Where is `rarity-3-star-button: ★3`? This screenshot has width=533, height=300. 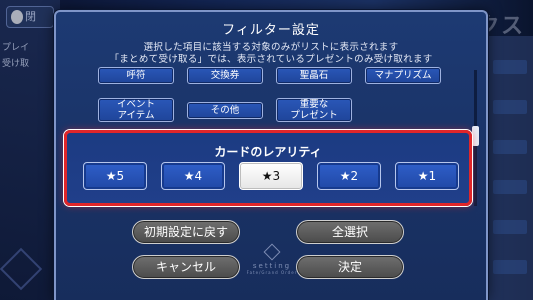 rarity-3-star-button: ★3 is located at coordinates (271, 176).